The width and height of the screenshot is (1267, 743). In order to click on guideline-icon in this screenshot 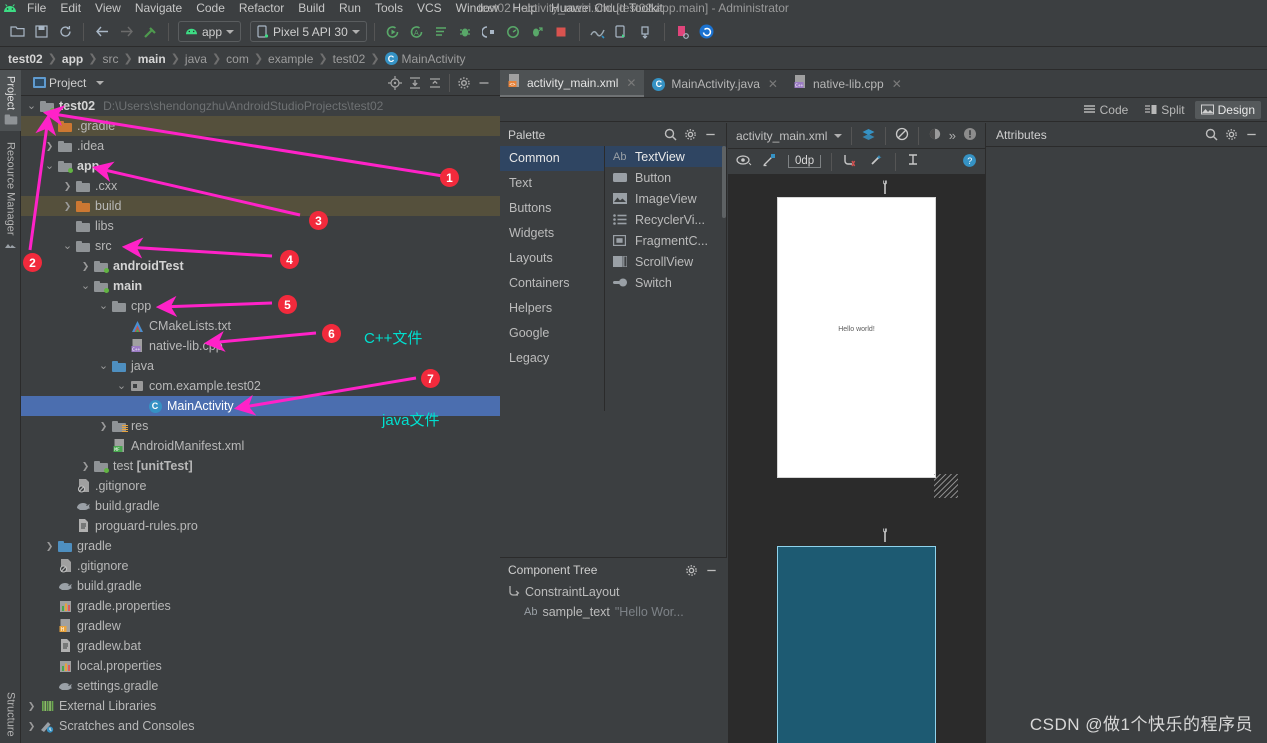, I will do `click(913, 161)`.